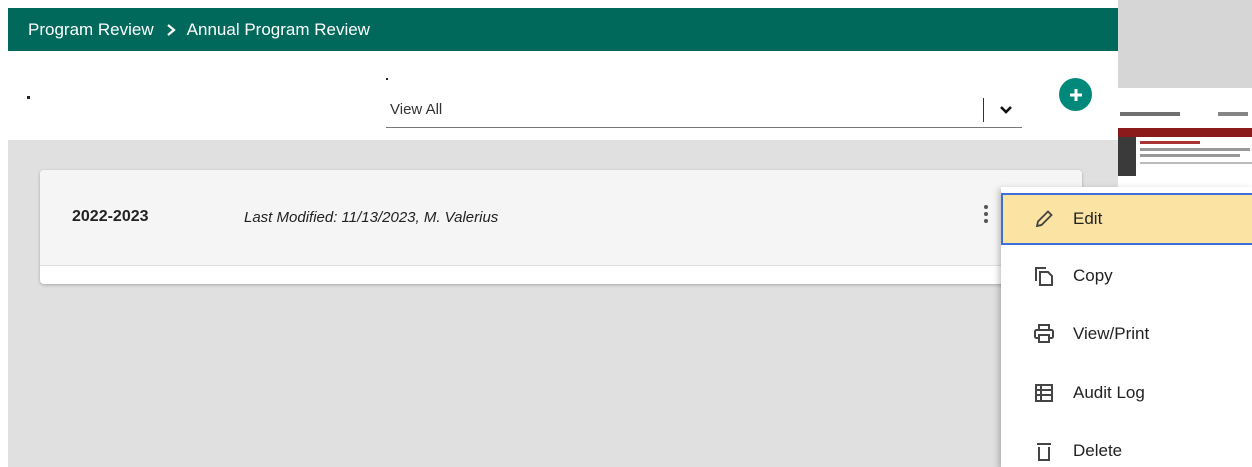 This screenshot has height=467, width=1252. Describe the element at coordinates (704, 110) in the screenshot. I see `view-filter-select: View All` at that location.